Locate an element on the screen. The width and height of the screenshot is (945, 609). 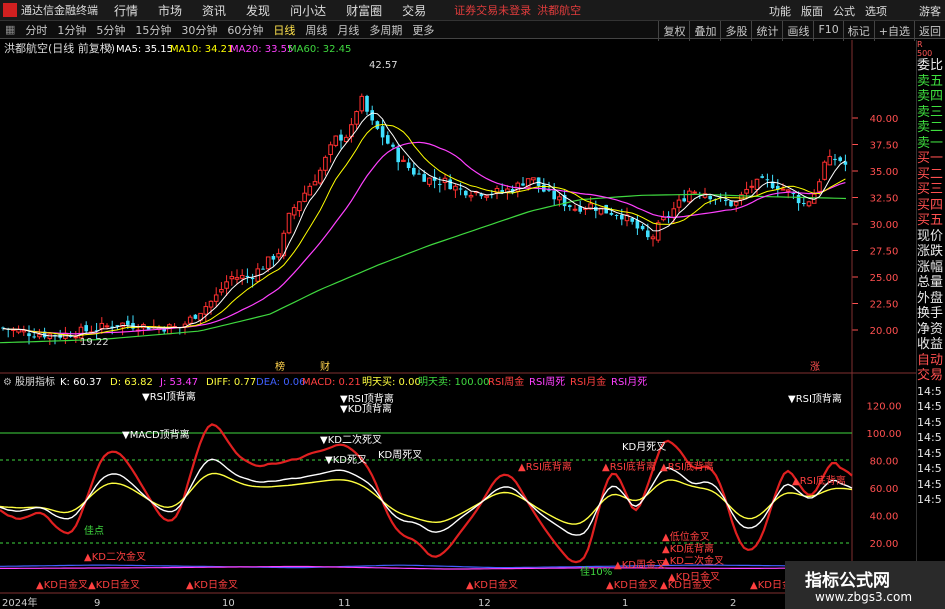
settings-icon-2: ⚙ is located at coordinates (7, 382).